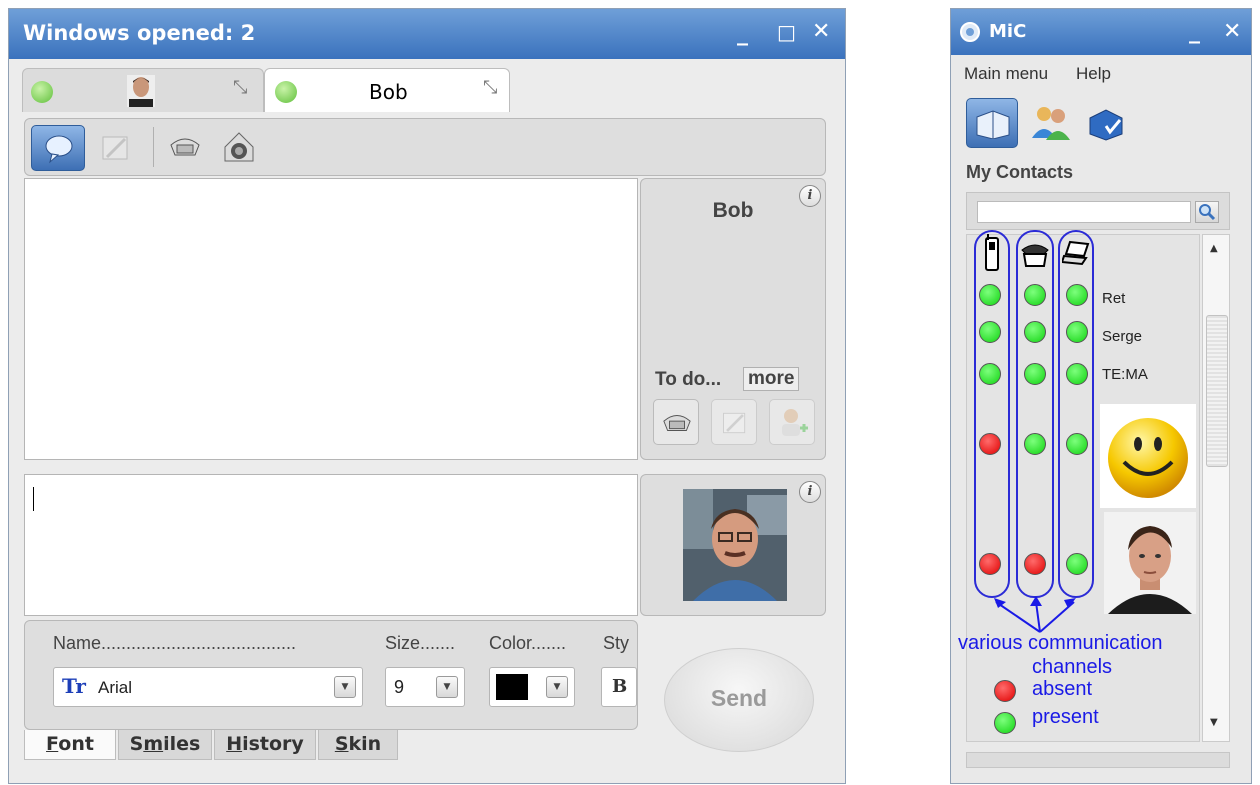 The width and height of the screenshot is (1260, 785). What do you see at coordinates (1106, 124) in the screenshot?
I see `settings-book-icon` at bounding box center [1106, 124].